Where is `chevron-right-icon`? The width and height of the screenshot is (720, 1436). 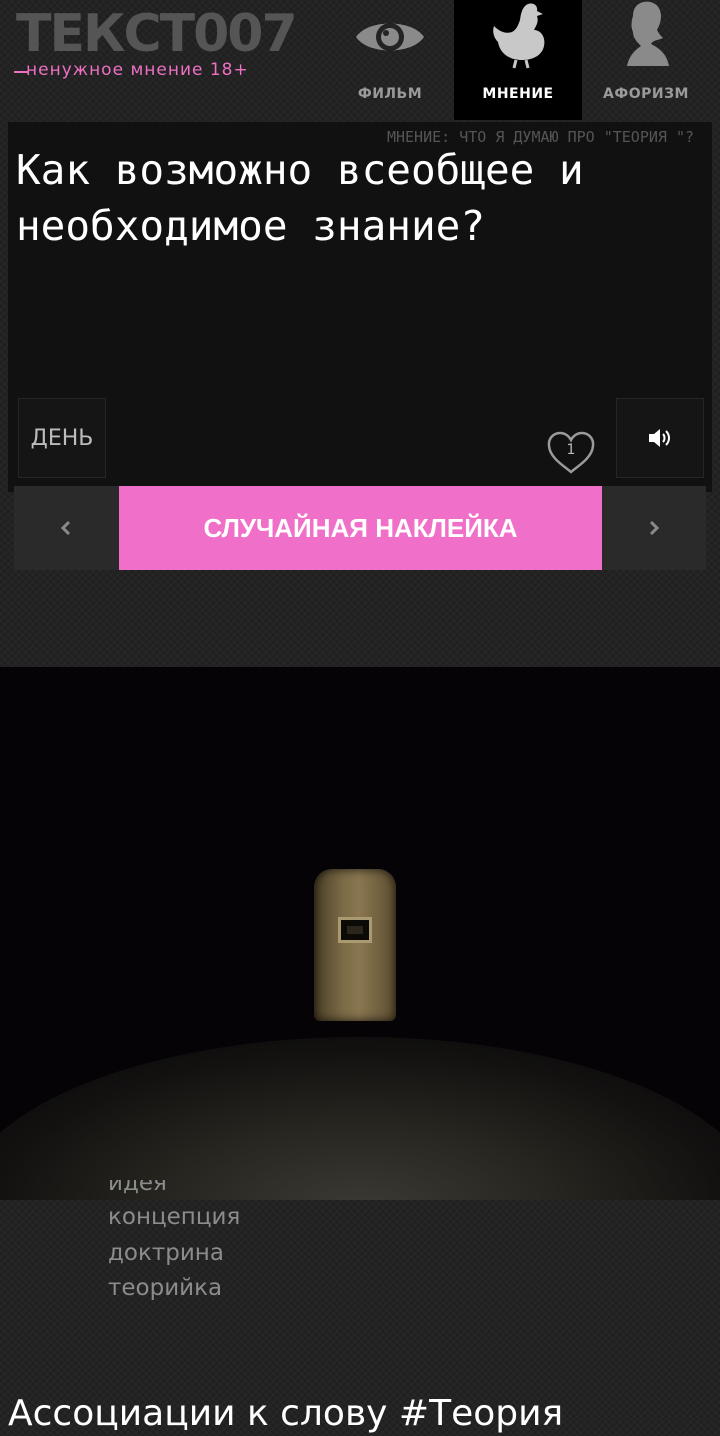
chevron-right-icon is located at coordinates (654, 528).